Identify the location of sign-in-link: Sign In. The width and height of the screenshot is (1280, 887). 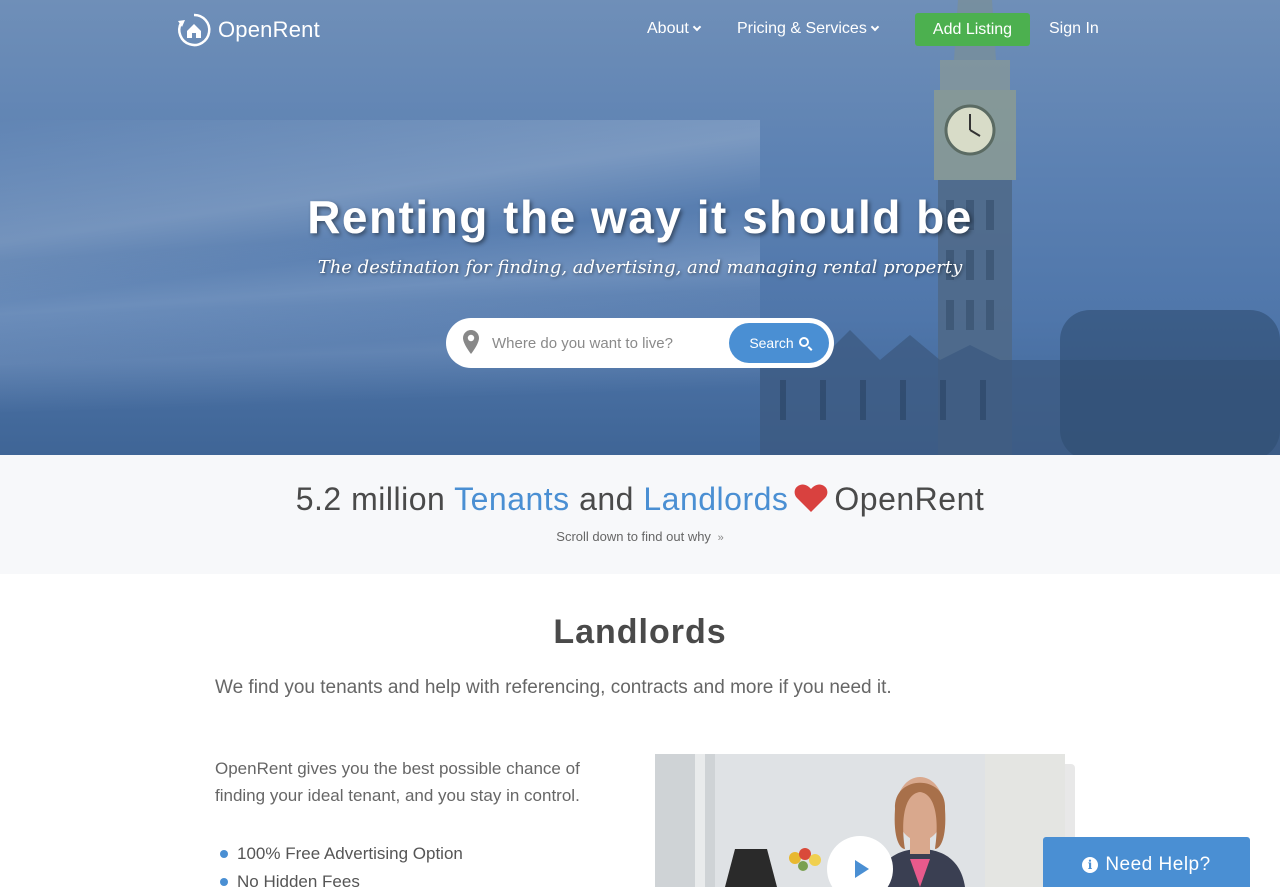
(1074, 29).